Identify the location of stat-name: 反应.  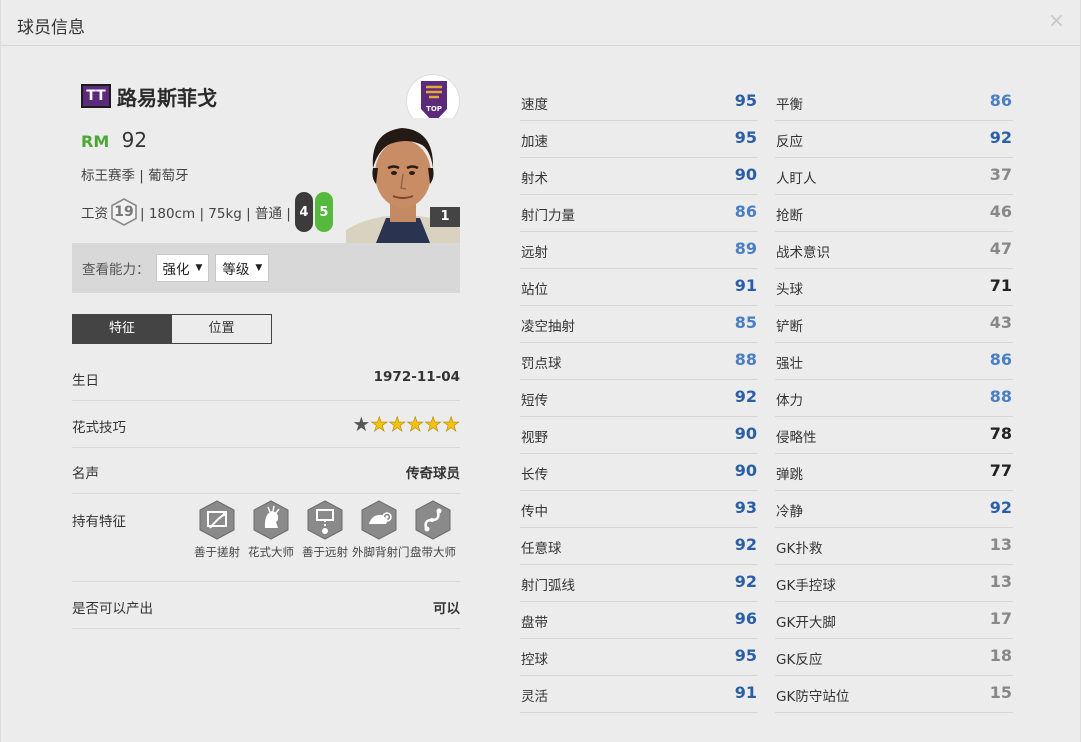
(789, 142).